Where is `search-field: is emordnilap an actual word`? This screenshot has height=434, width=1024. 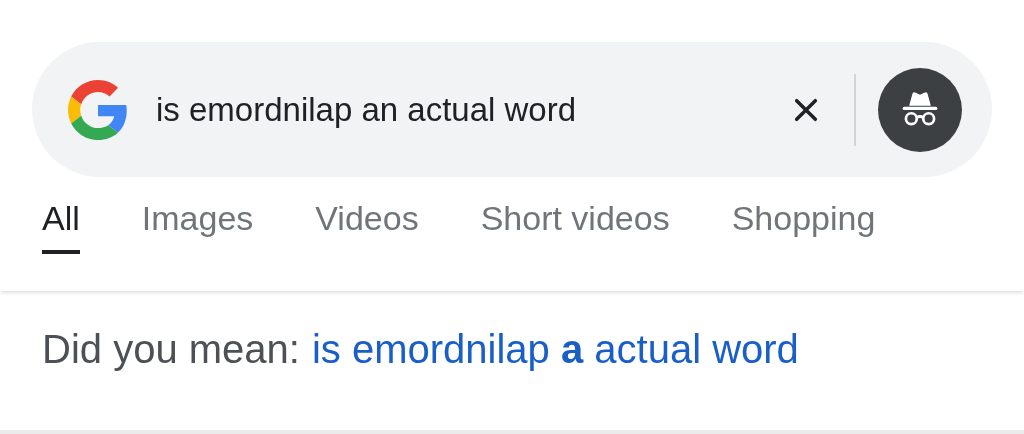
search-field: is emordnilap an actual word is located at coordinates (472, 109).